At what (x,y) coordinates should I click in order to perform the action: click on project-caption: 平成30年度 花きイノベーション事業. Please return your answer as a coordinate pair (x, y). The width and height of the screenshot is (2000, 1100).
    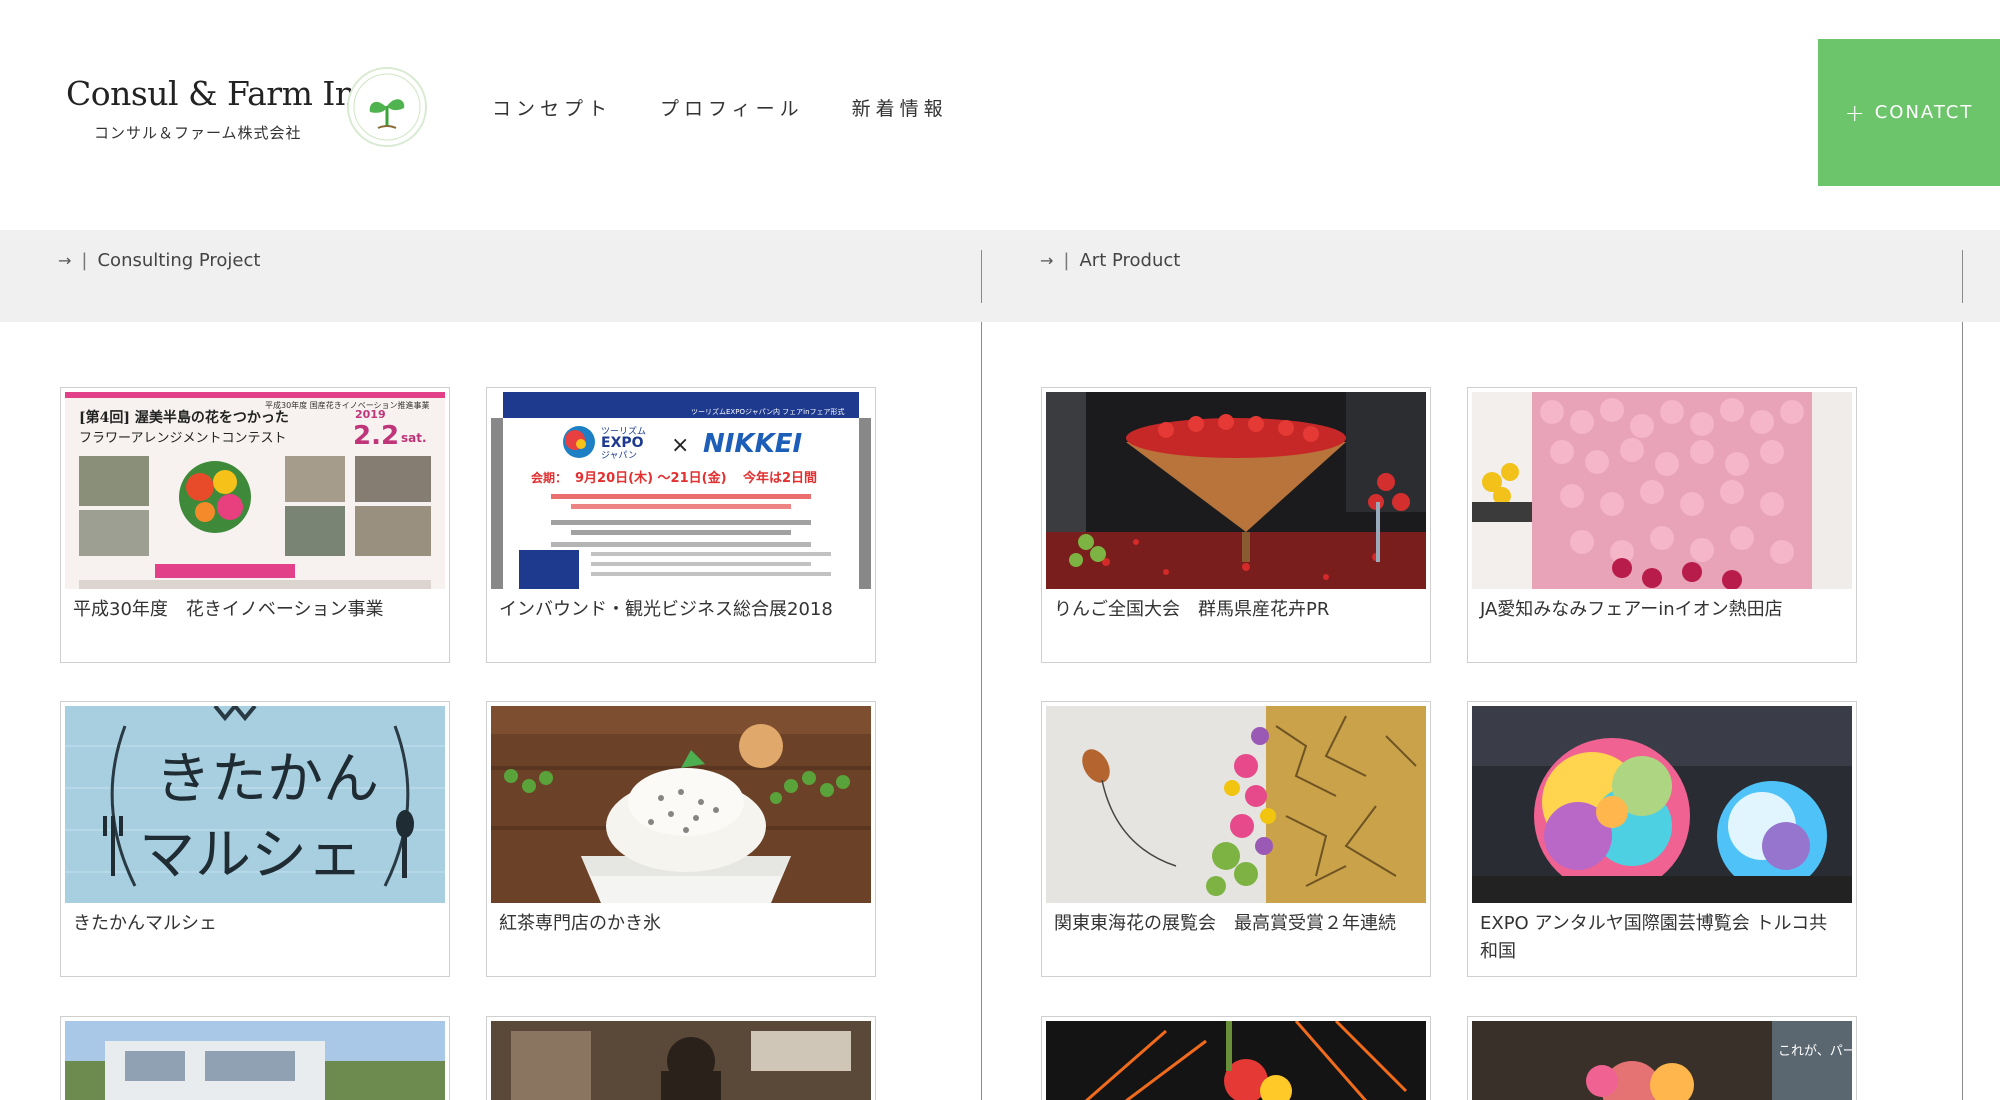
    Looking at the image, I should click on (228, 609).